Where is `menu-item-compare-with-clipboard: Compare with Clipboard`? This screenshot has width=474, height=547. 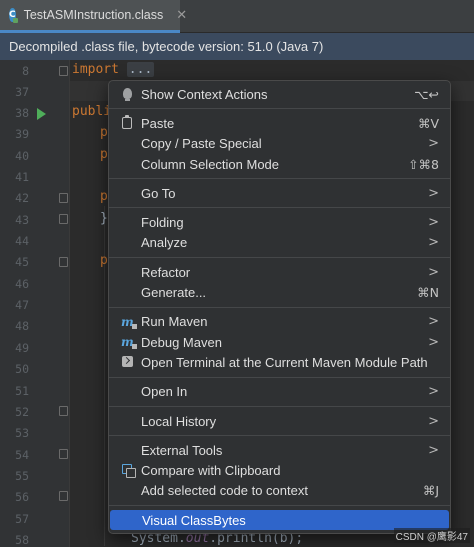
menu-item-compare-with-clipboard: Compare with Clipboard is located at coordinates (279, 470).